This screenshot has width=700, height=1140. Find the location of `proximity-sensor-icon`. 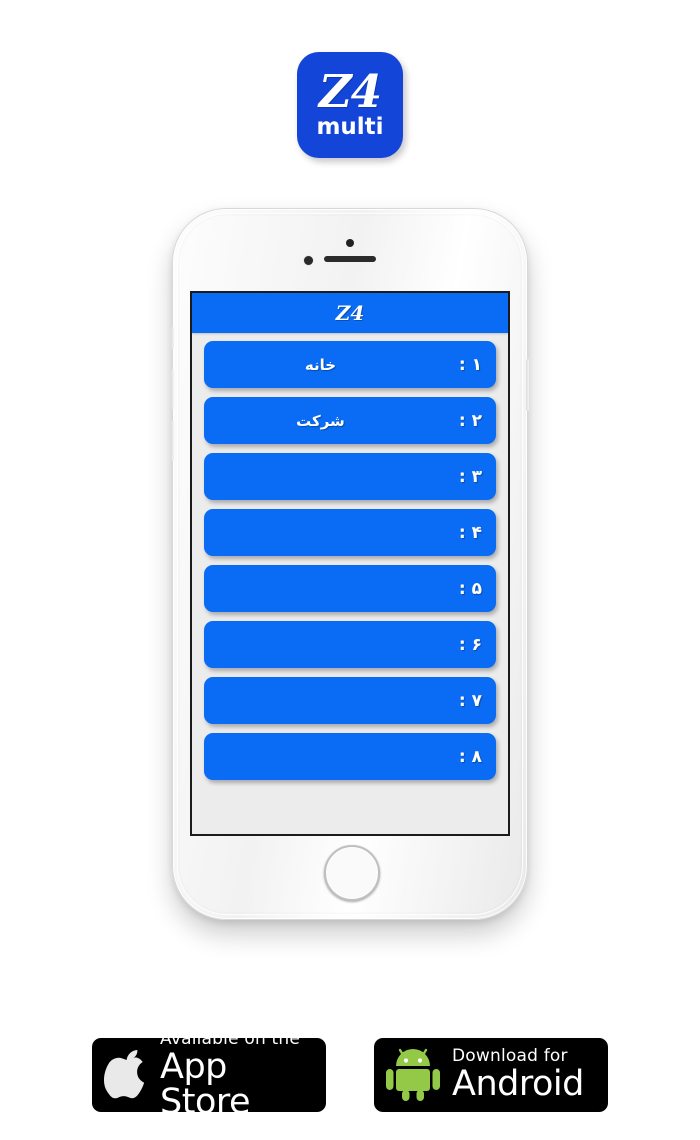

proximity-sensor-icon is located at coordinates (308, 260).